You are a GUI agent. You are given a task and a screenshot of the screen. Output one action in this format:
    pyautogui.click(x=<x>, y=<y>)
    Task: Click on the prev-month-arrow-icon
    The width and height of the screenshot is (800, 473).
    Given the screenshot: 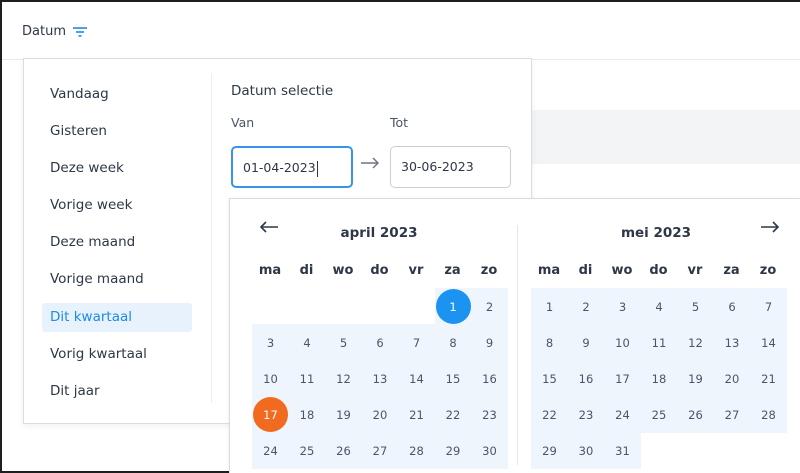 What is the action you would take?
    pyautogui.click(x=269, y=229)
    